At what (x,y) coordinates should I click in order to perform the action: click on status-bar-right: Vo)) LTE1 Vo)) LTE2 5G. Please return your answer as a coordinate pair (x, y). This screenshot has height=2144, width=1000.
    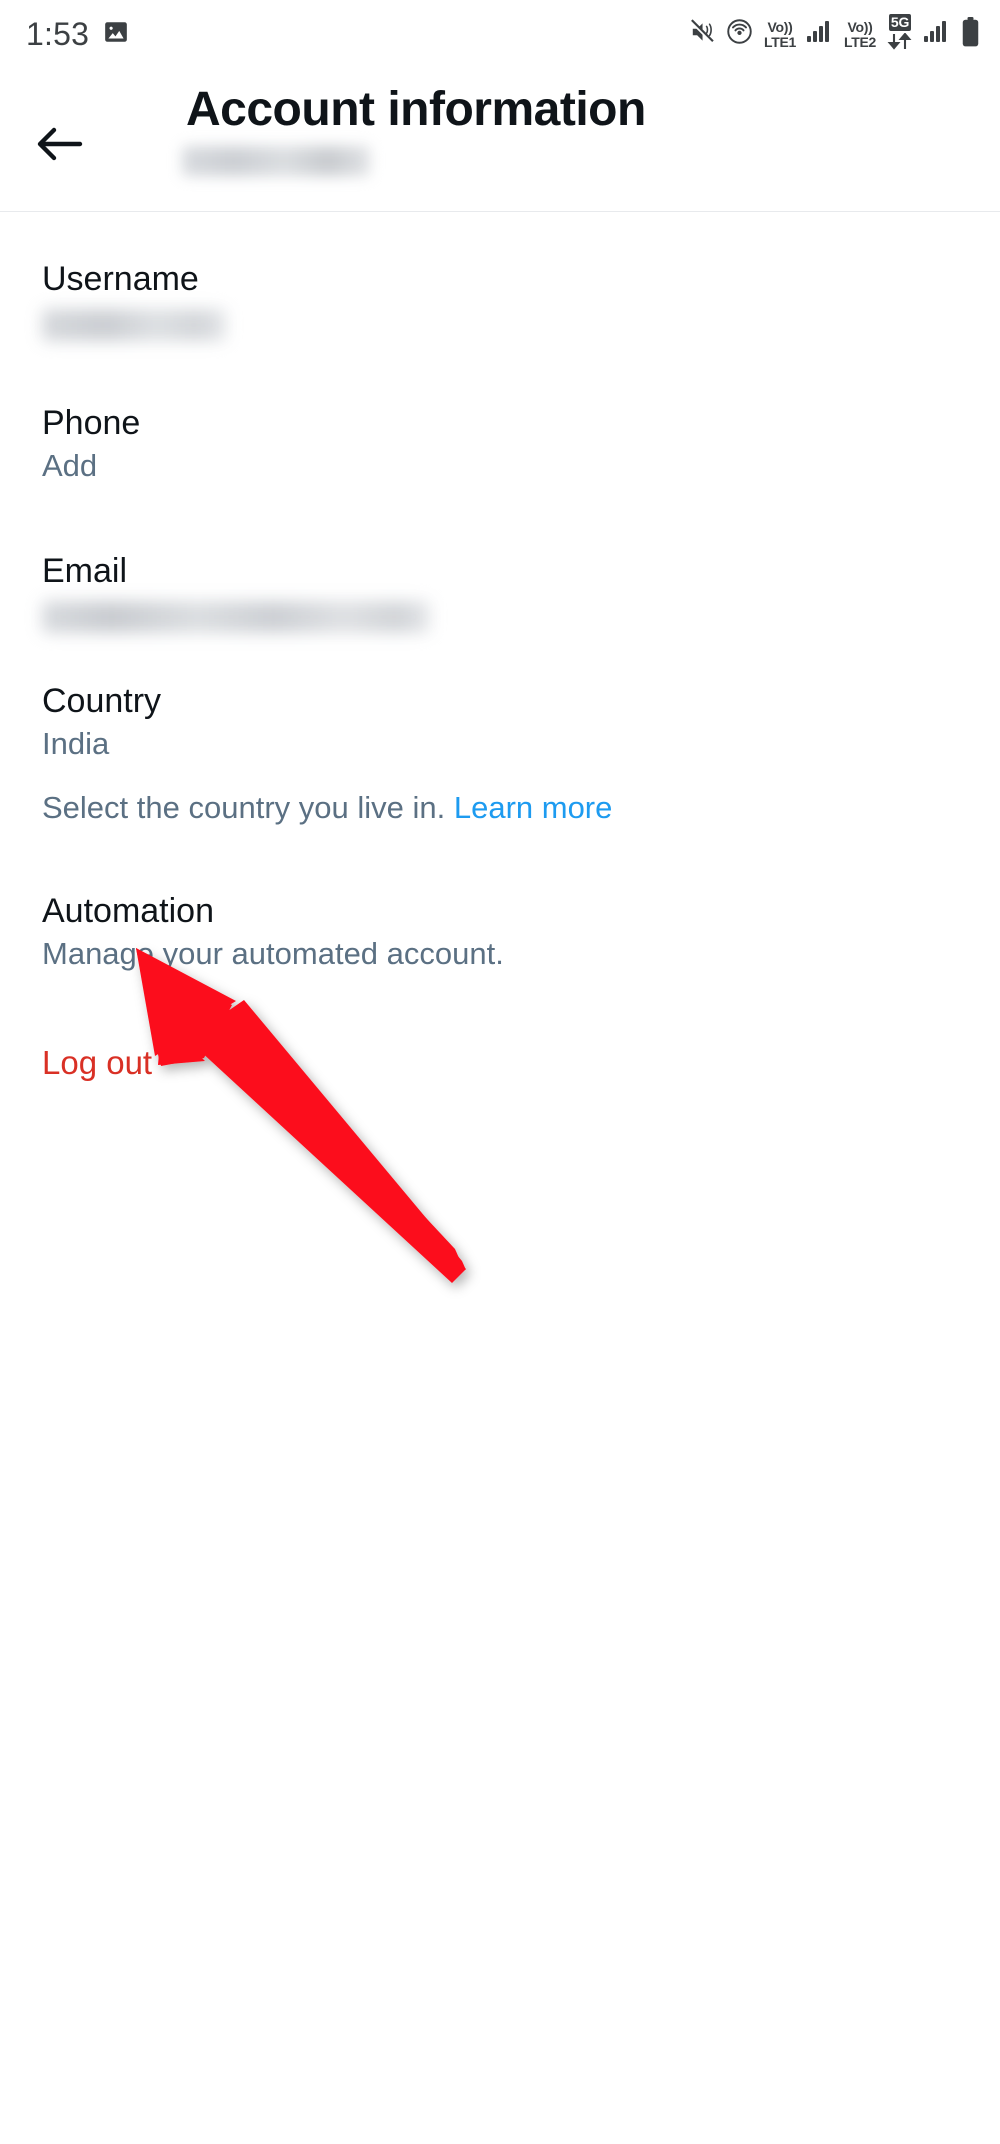
    Looking at the image, I should click on (834, 34).